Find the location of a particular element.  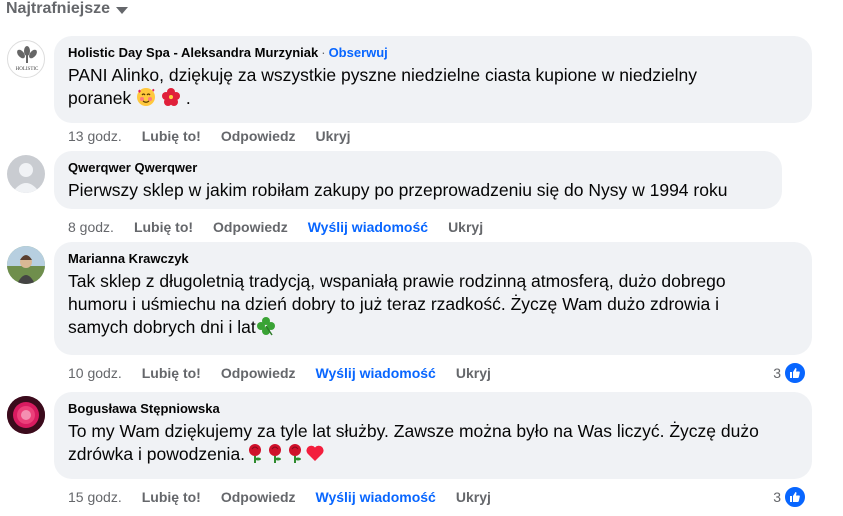

avatar: HOLISTIC is located at coordinates (26, 59).